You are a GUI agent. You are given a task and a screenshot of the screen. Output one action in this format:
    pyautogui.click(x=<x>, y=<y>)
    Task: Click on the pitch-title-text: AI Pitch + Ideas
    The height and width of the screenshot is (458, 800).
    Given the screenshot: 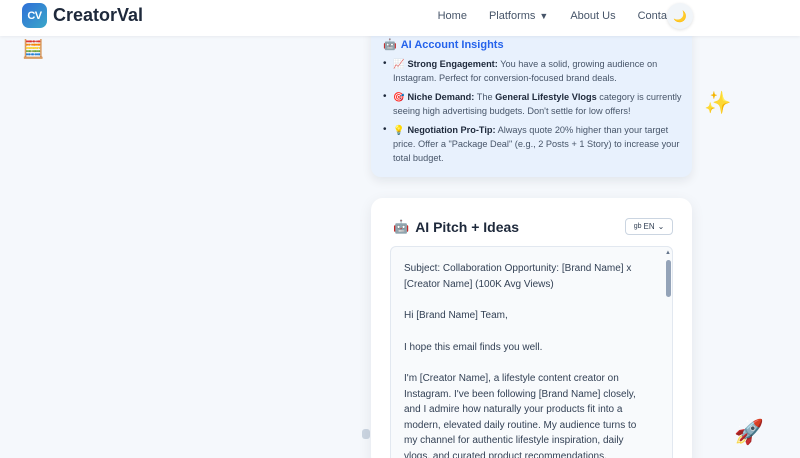 What is the action you would take?
    pyautogui.click(x=467, y=227)
    